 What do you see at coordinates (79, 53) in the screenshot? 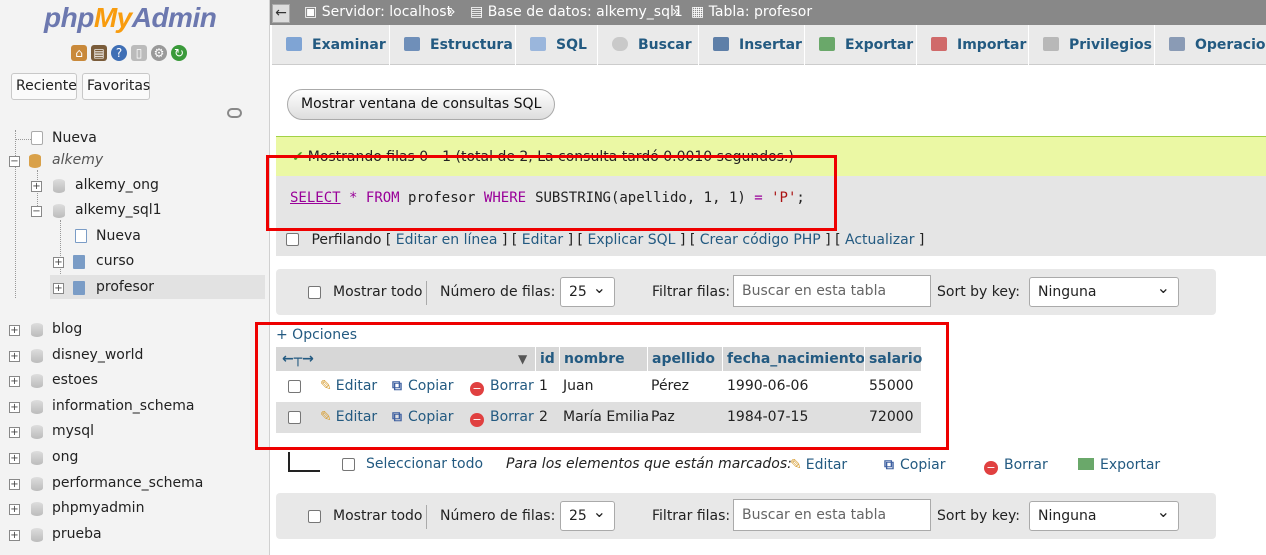
I see `home-icon: ⌂` at bounding box center [79, 53].